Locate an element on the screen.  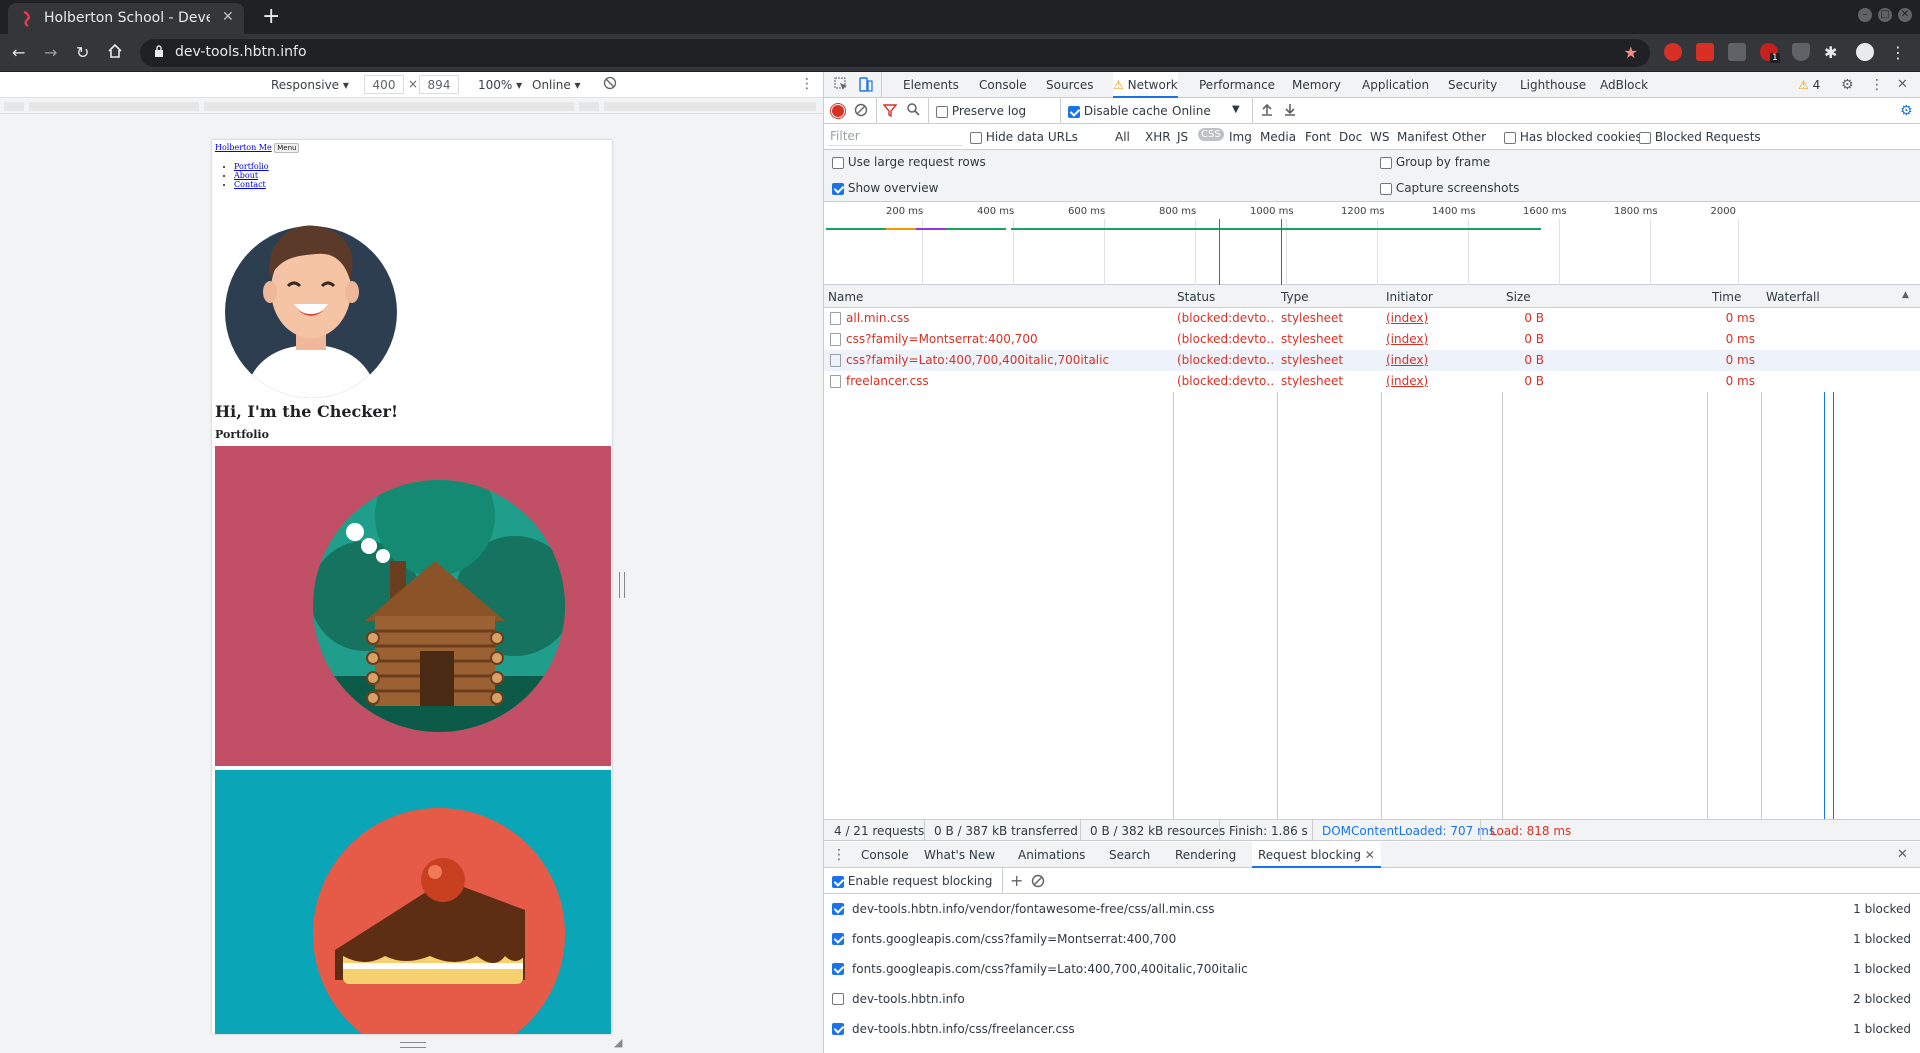
tab-lighthouse: Lighthouse is located at coordinates (1553, 85).